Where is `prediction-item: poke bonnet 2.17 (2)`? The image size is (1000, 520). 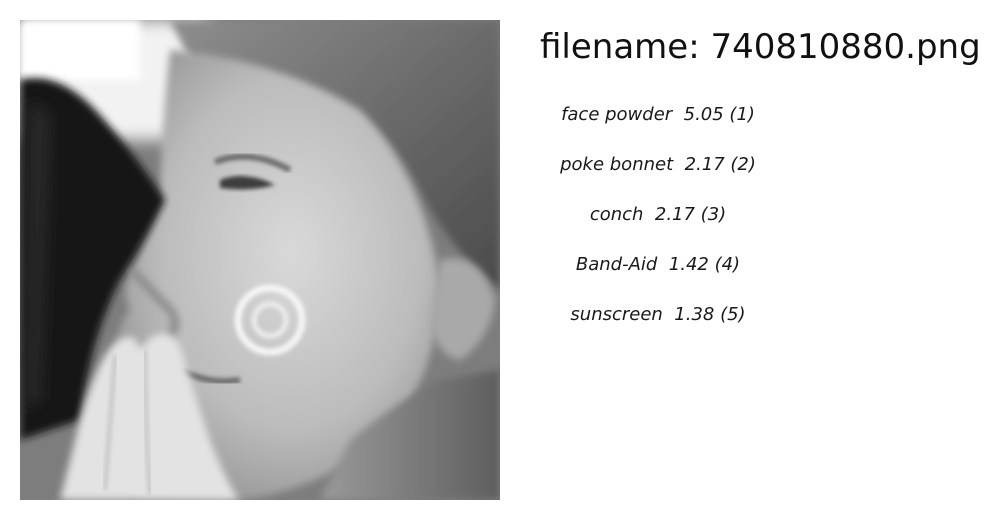
prediction-item: poke bonnet 2.17 (2) is located at coordinates (658, 164).